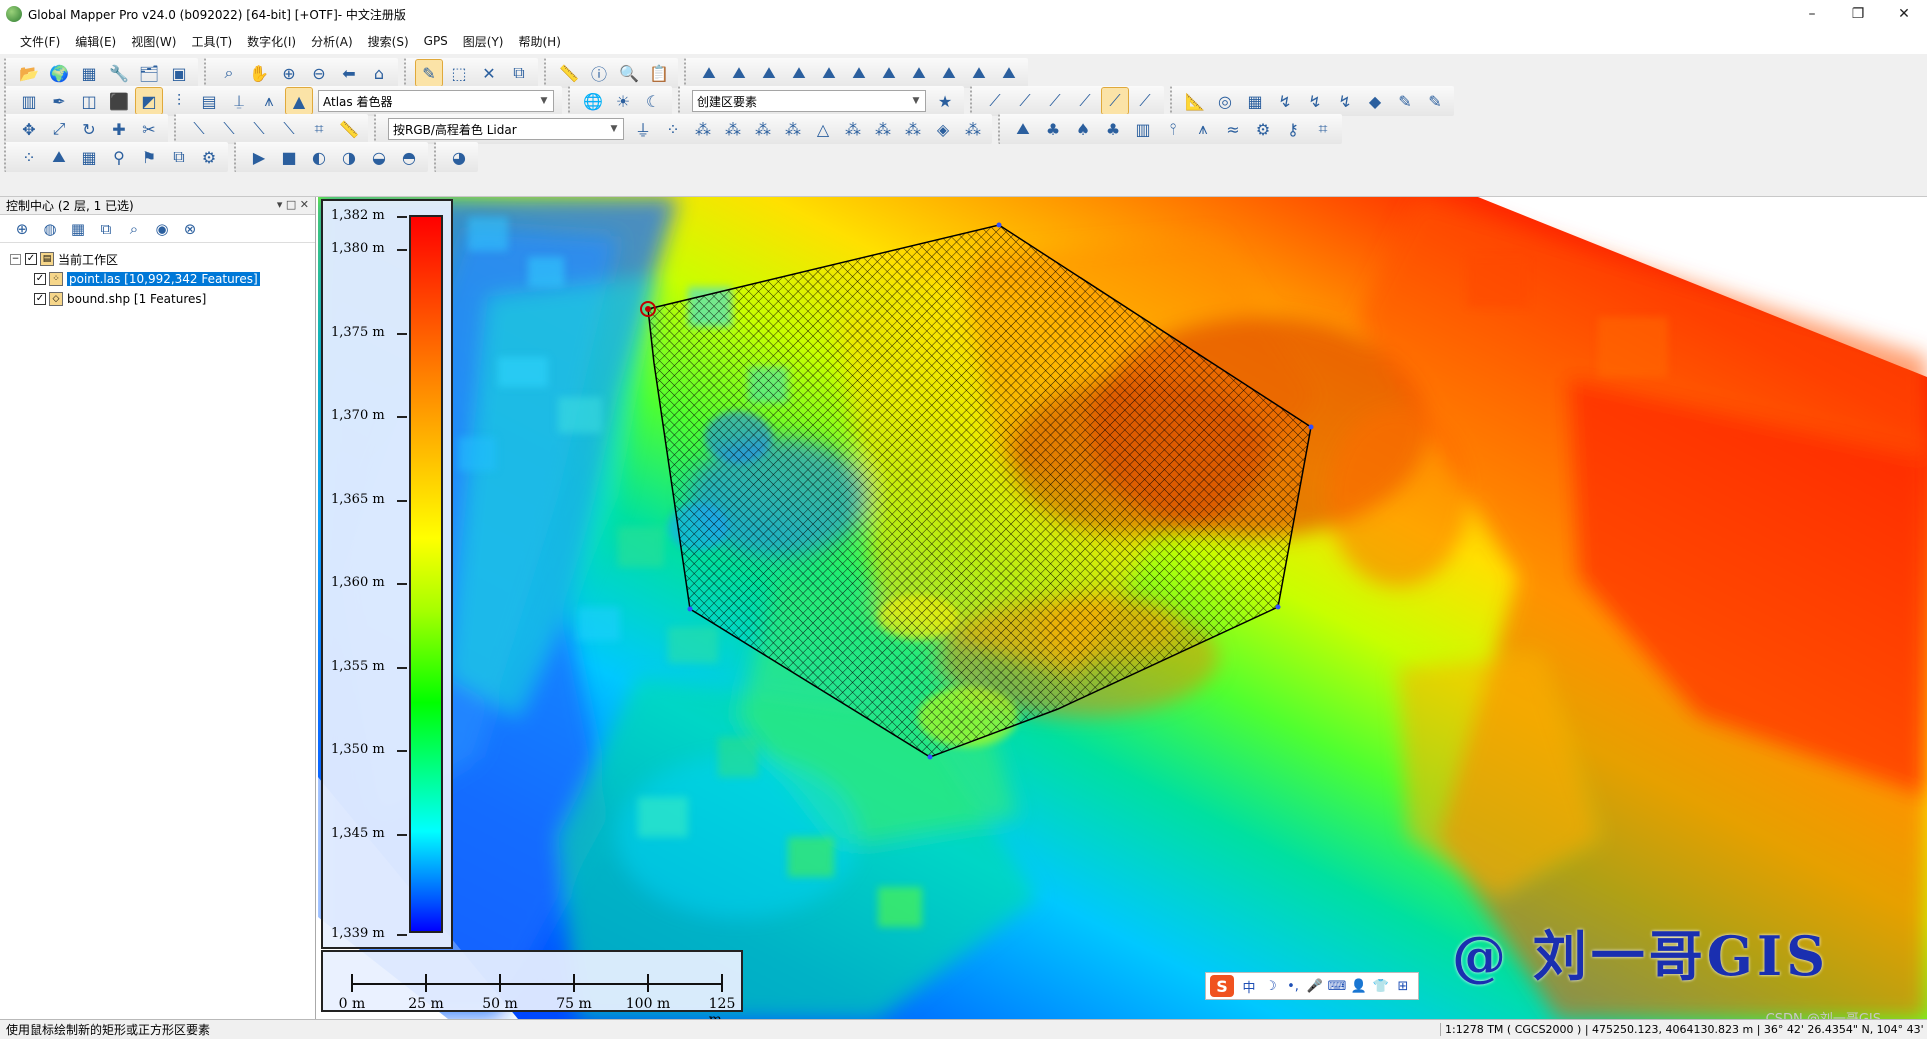 This screenshot has height=1039, width=1927. I want to click on workspace-checkbox: ✓, so click(31, 259).